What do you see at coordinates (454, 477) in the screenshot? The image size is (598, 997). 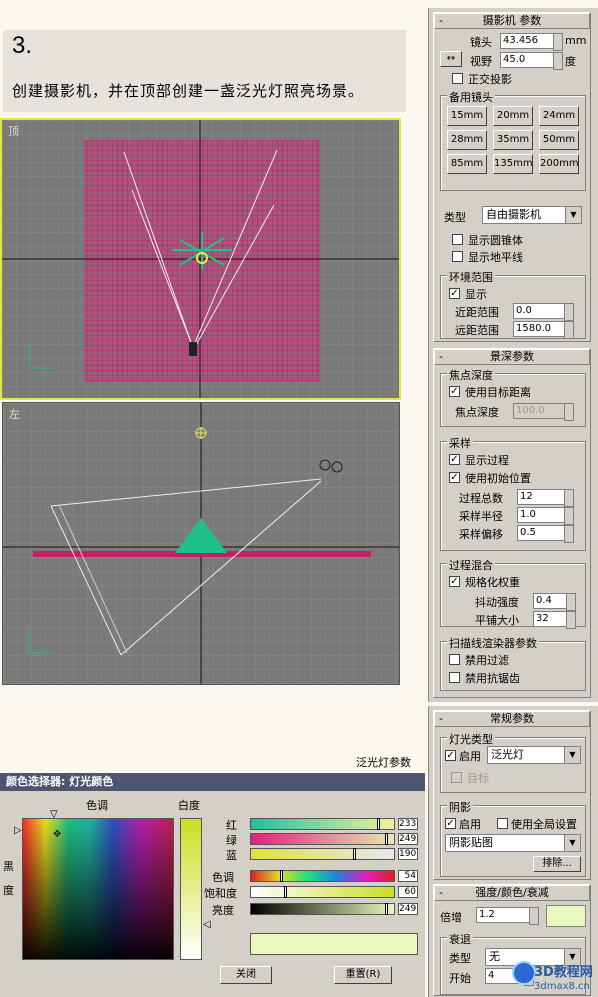 I see `use-original-location-checkbox: ✓` at bounding box center [454, 477].